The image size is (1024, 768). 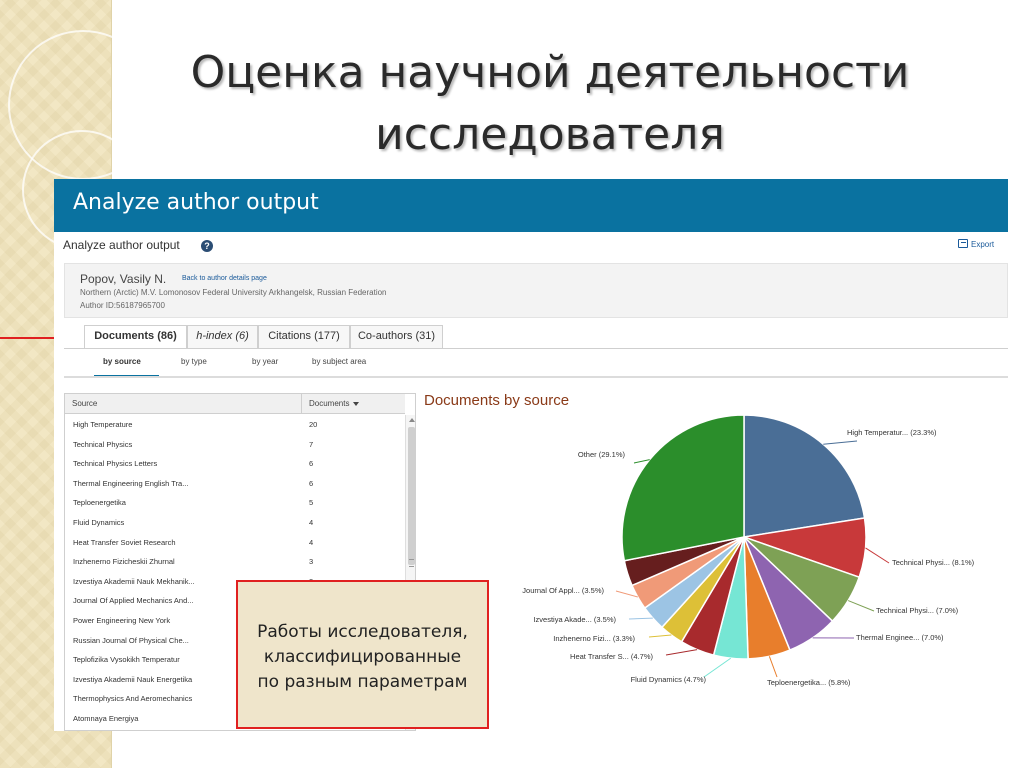 I want to click on callout-line-3: по разным параметрам, so click(x=362, y=682).